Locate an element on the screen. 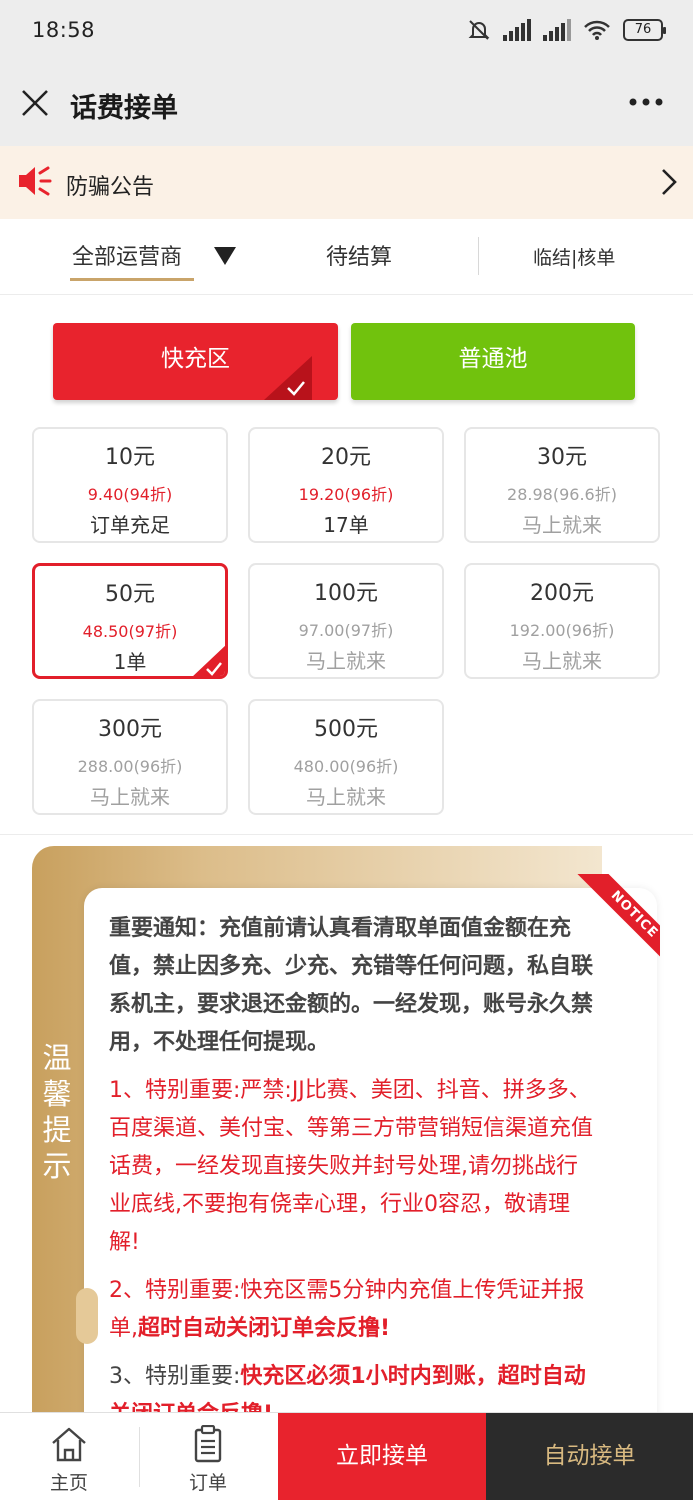 The image size is (693, 1500). card-price: 9.40(94折) is located at coordinates (130, 494).